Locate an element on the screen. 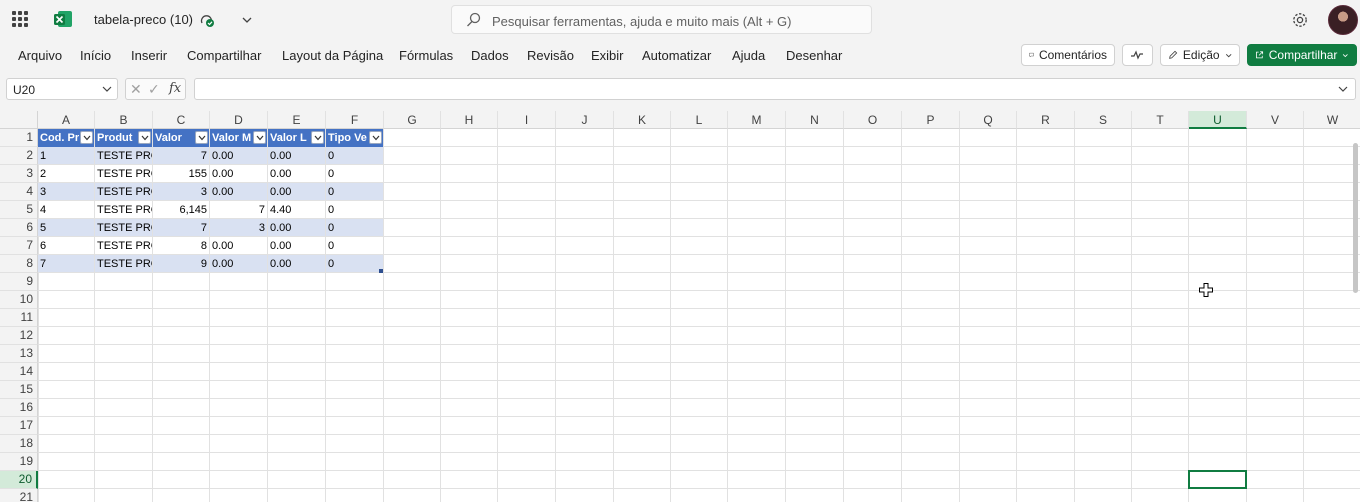 Image resolution: width=1360 pixels, height=502 pixels. menu-layout-da-pagina: Layout da Página is located at coordinates (332, 55).